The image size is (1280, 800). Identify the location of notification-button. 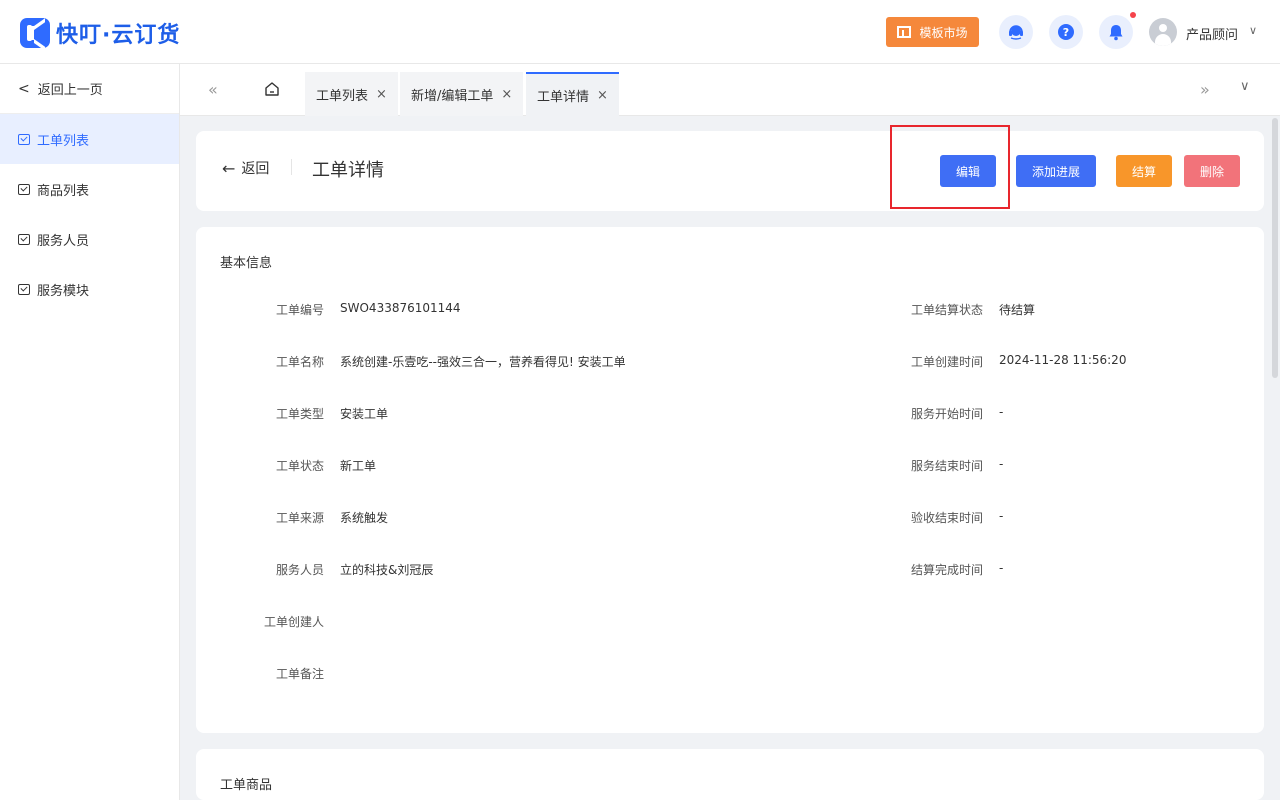
(1116, 32).